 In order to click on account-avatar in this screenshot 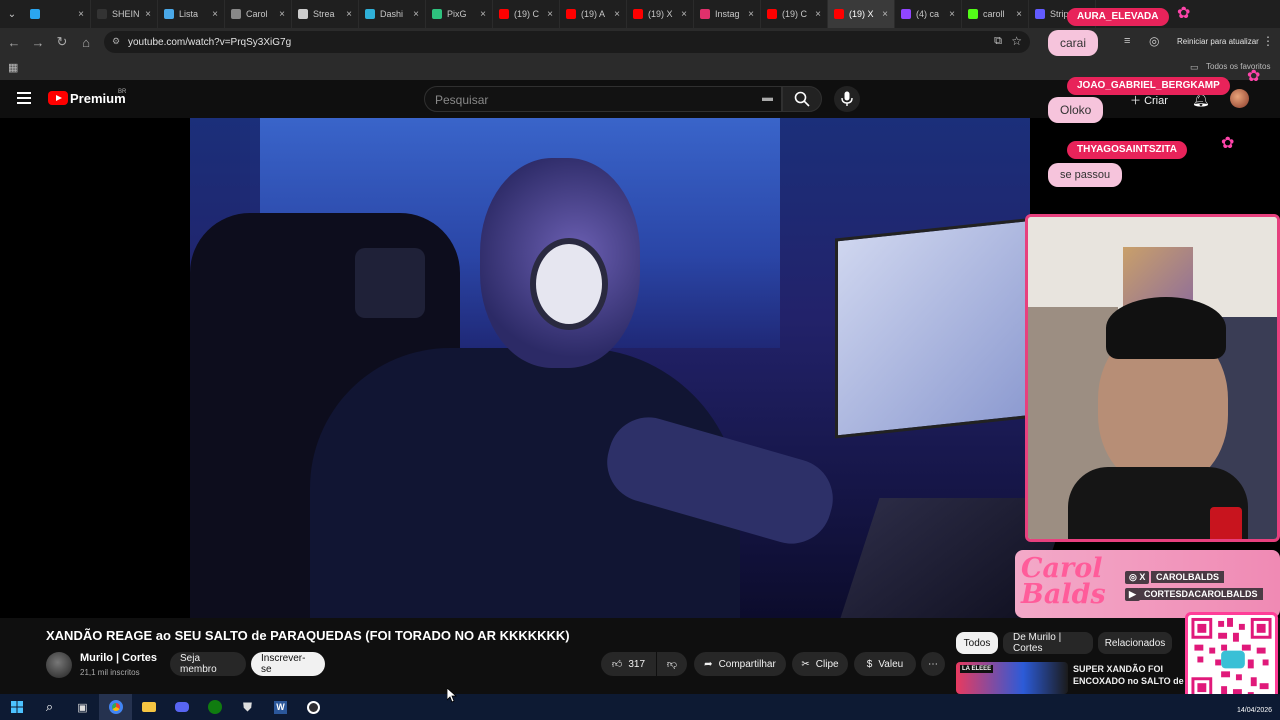, I will do `click(1239, 98)`.